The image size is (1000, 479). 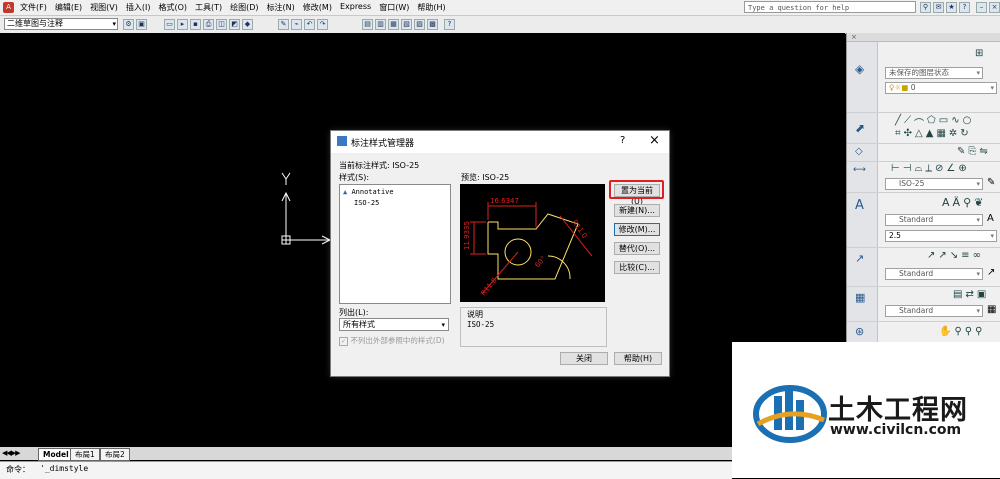 I want to click on textstyle-edit-icon: A, so click(x=990, y=218).